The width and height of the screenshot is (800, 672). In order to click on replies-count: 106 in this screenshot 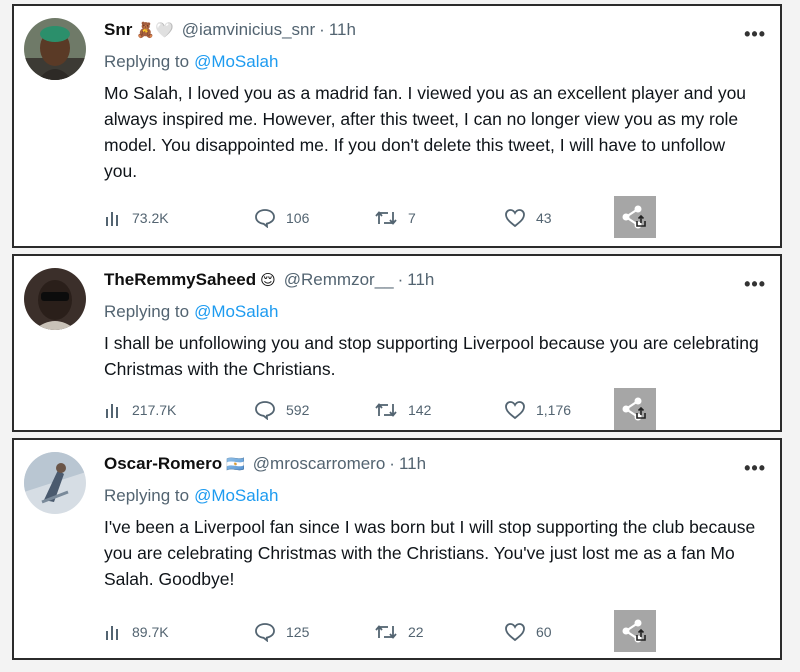, I will do `click(298, 218)`.